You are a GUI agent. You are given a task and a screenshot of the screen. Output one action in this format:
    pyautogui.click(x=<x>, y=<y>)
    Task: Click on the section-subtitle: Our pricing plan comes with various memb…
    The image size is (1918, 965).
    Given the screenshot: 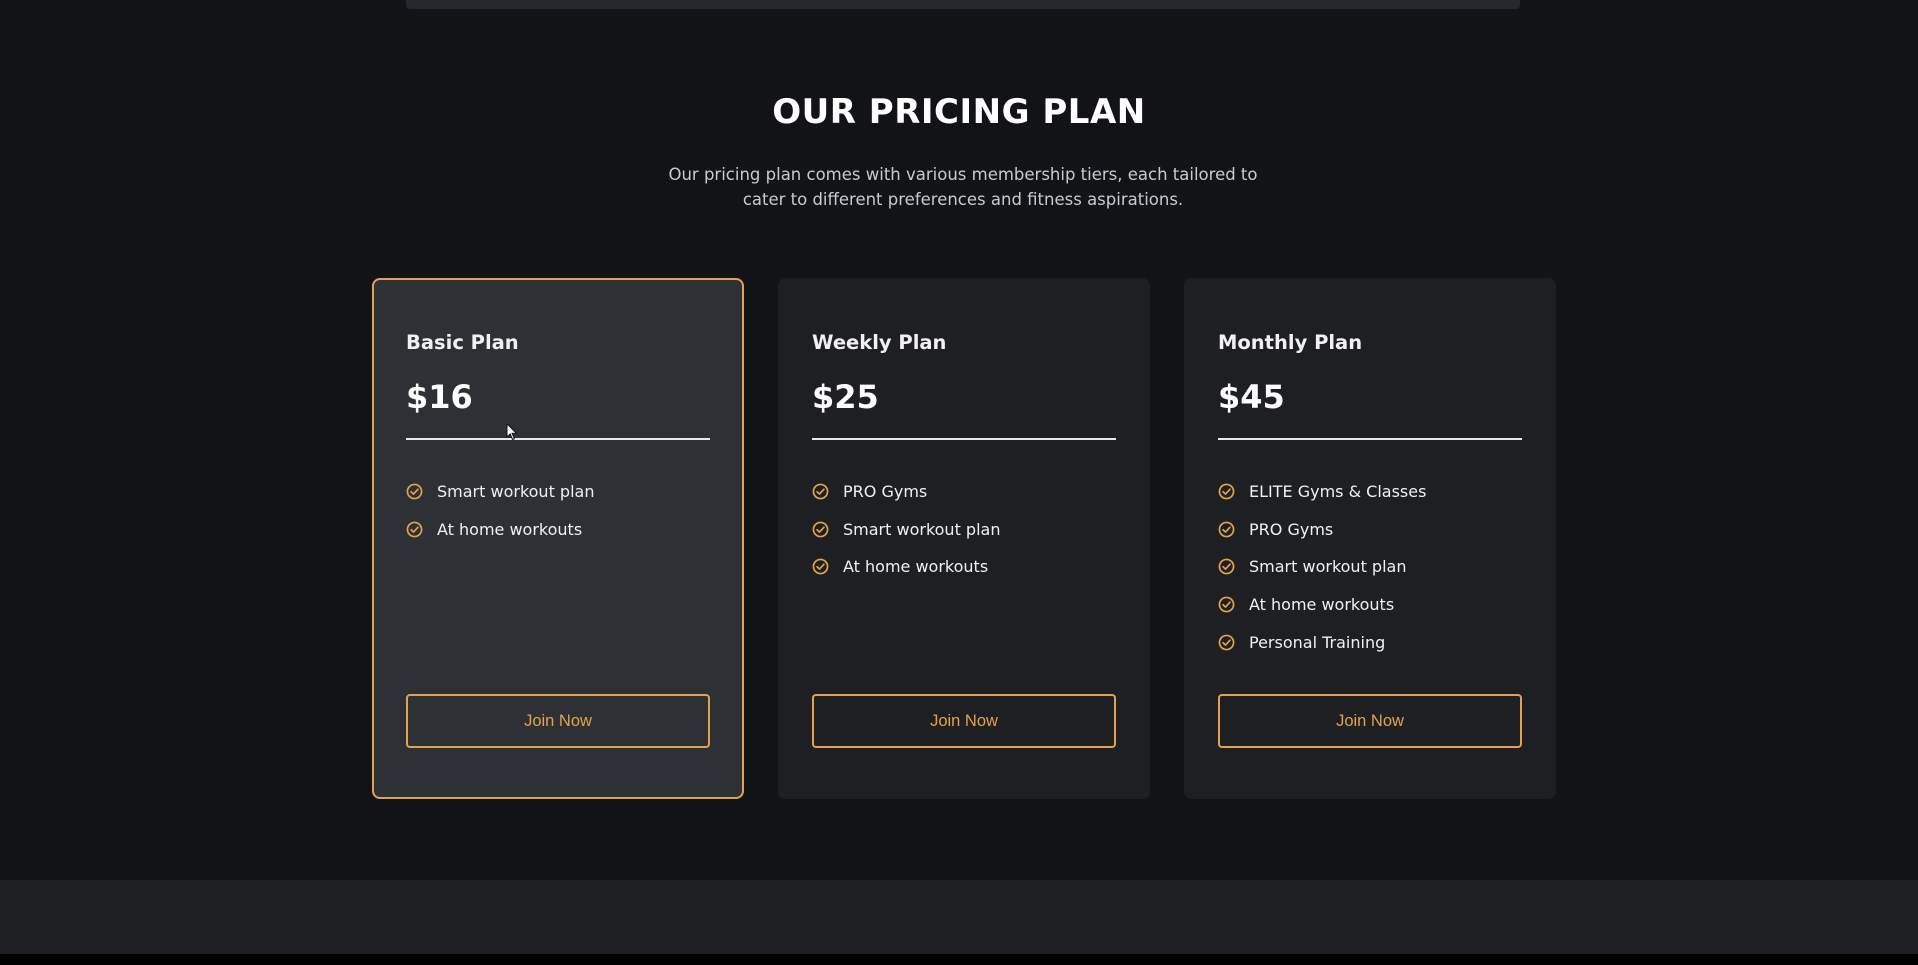 What is the action you would take?
    pyautogui.click(x=963, y=187)
    